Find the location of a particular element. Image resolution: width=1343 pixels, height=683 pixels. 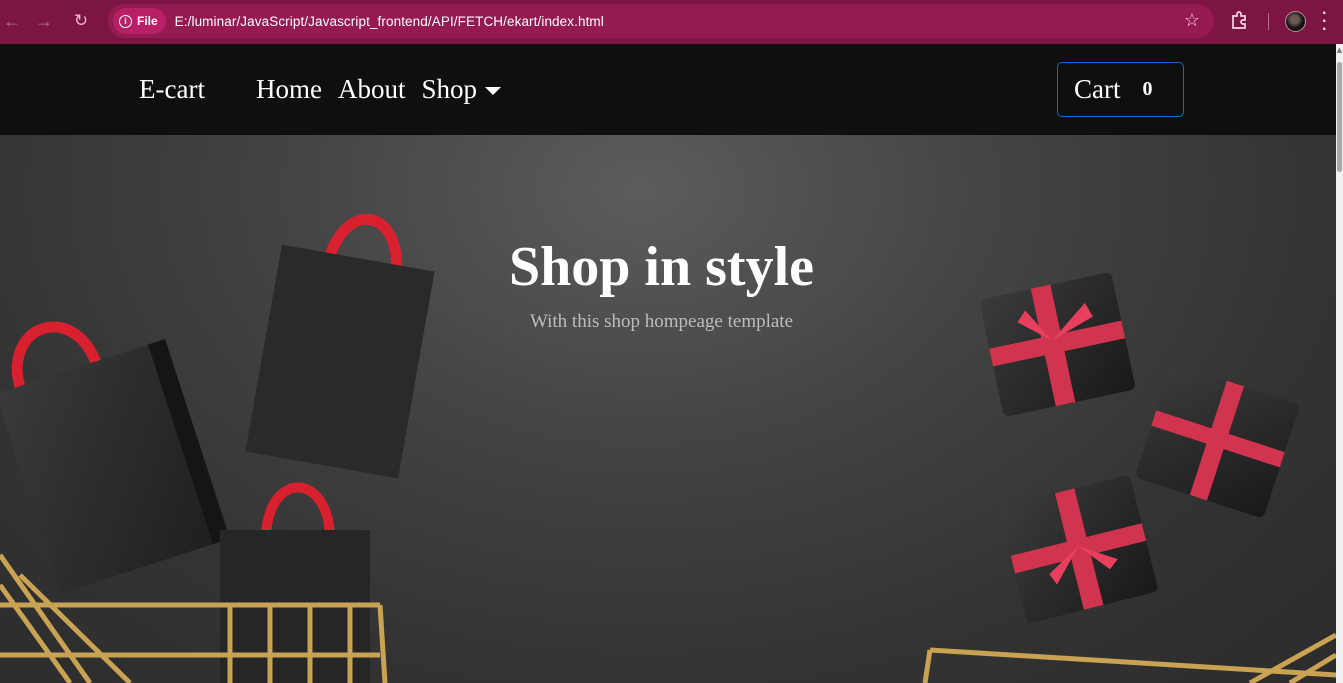

nav-links: Home About Shop is located at coordinates (379, 89).